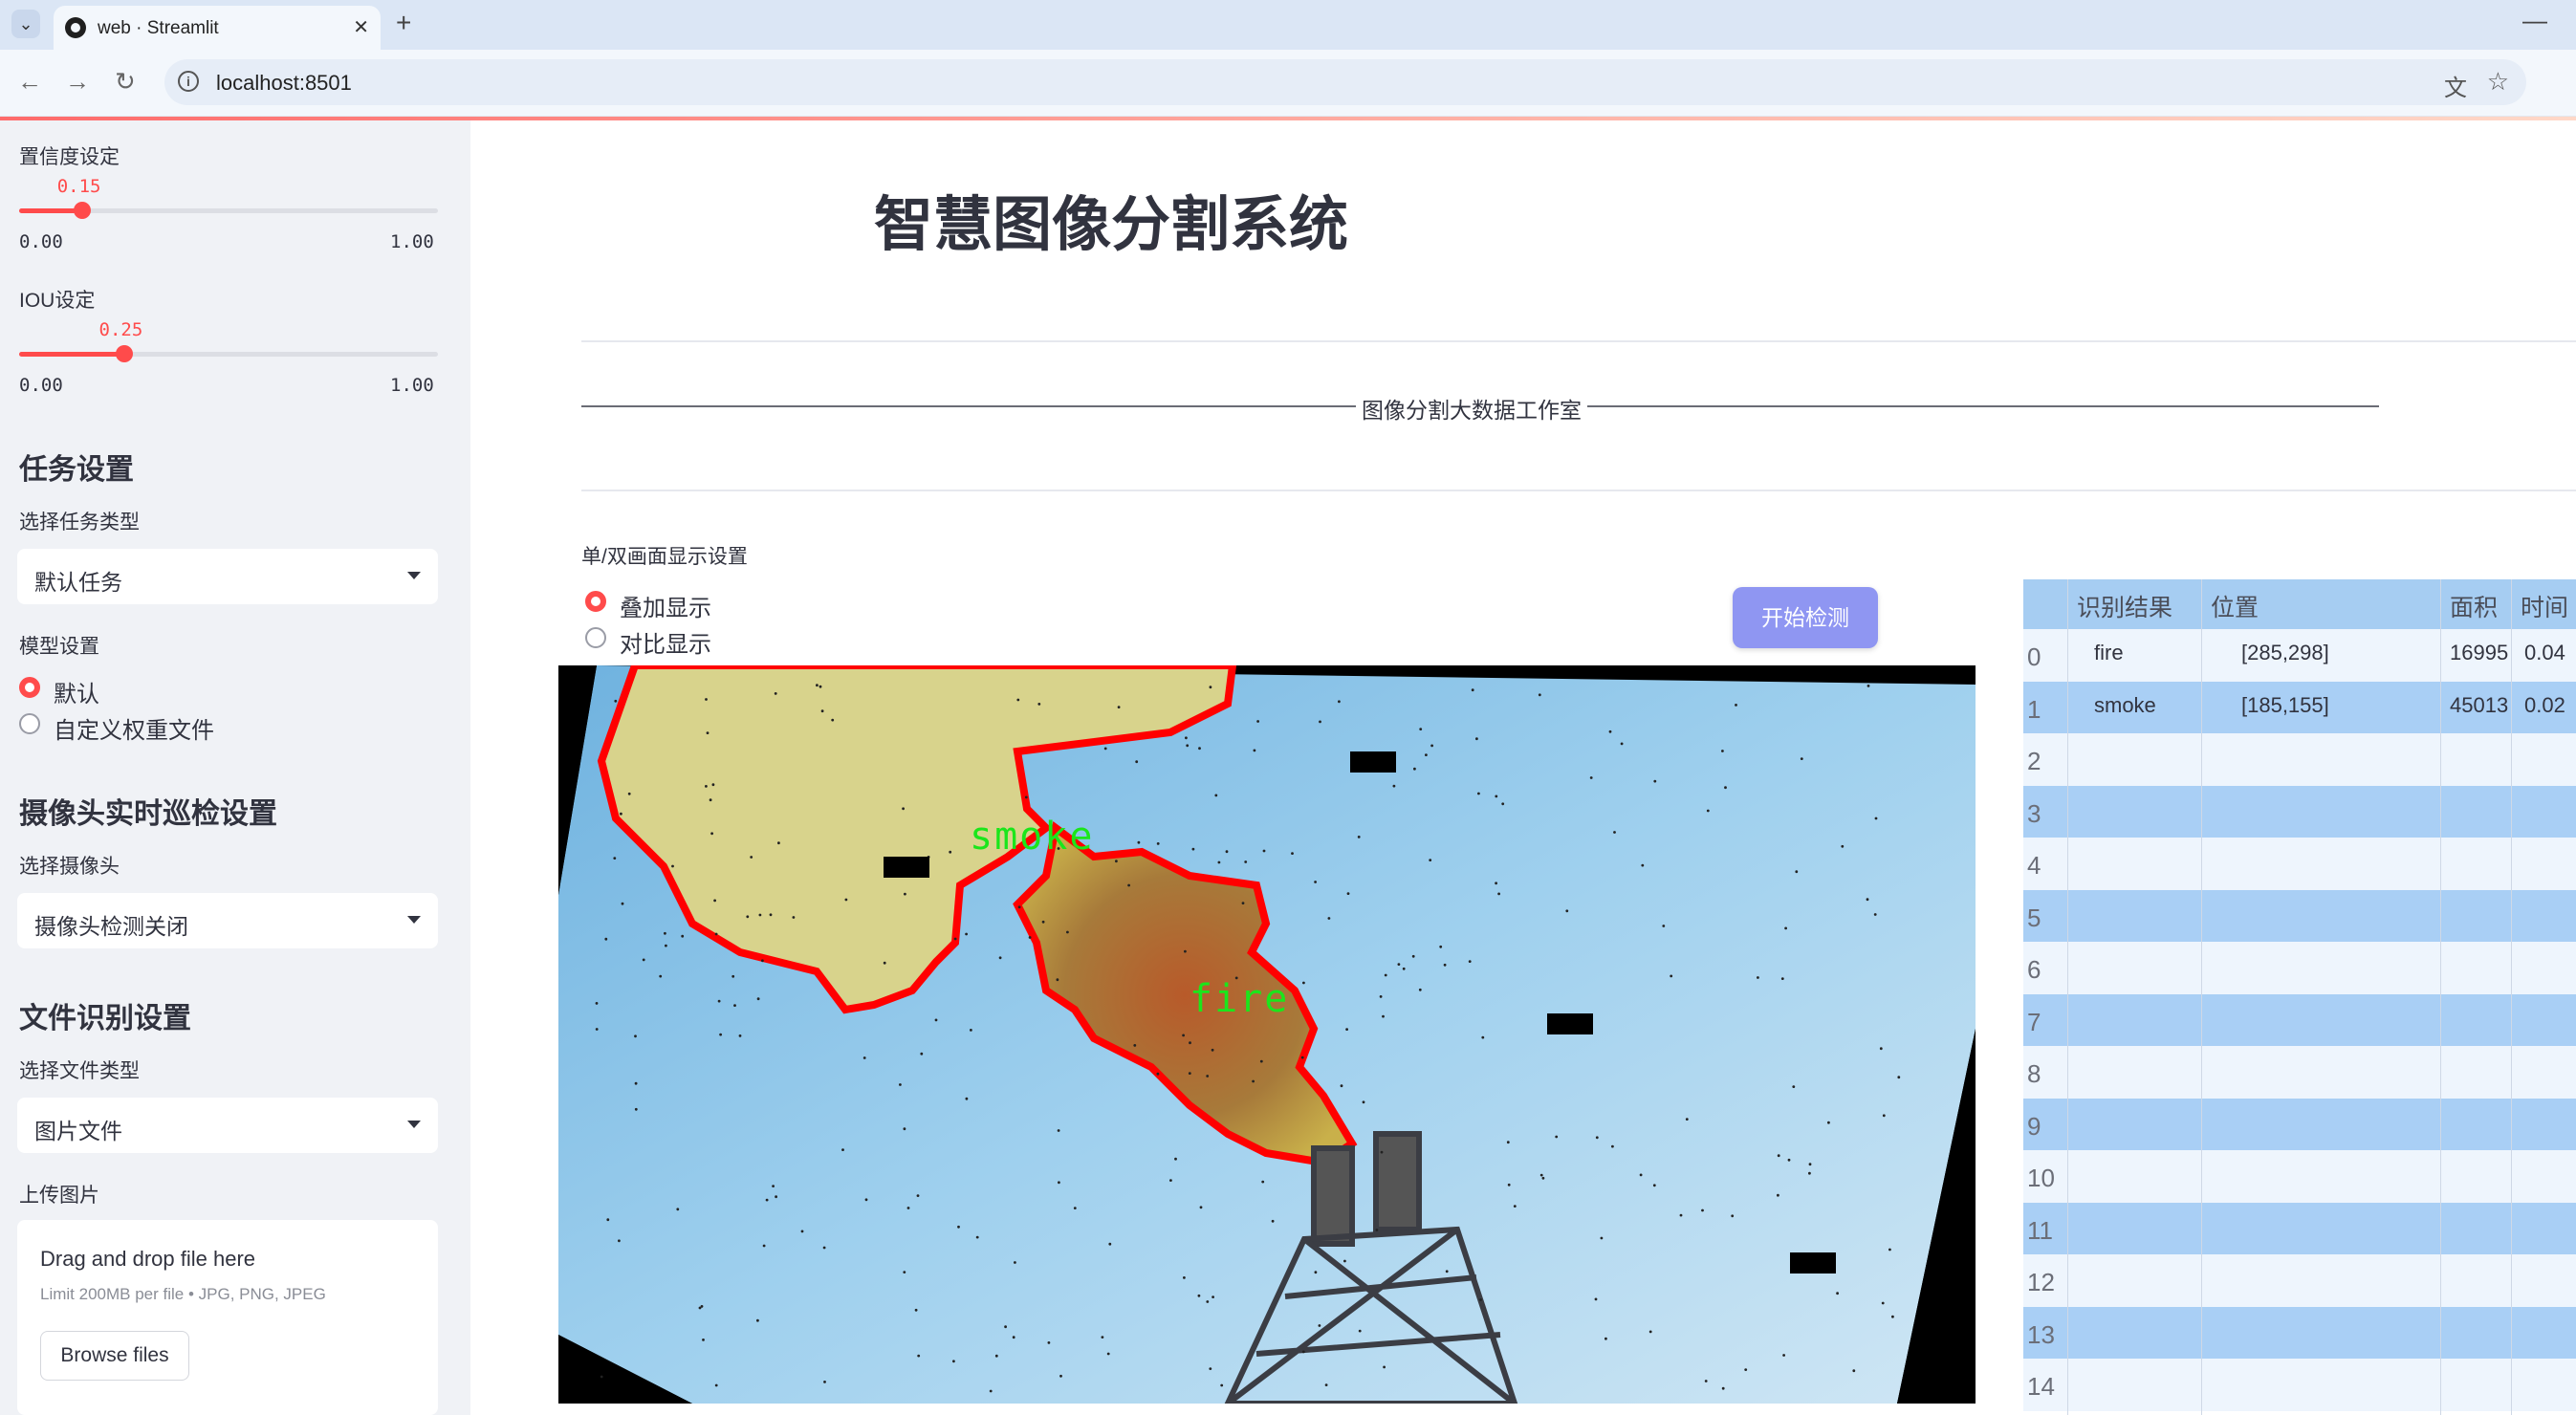 The height and width of the screenshot is (1415, 2576). Describe the element at coordinates (125, 82) in the screenshot. I see `reload-icon: ↻` at that location.